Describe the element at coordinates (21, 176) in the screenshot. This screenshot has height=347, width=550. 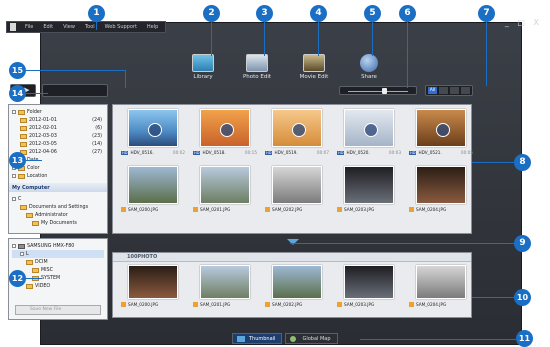
I see `map-pin-icon` at that location.